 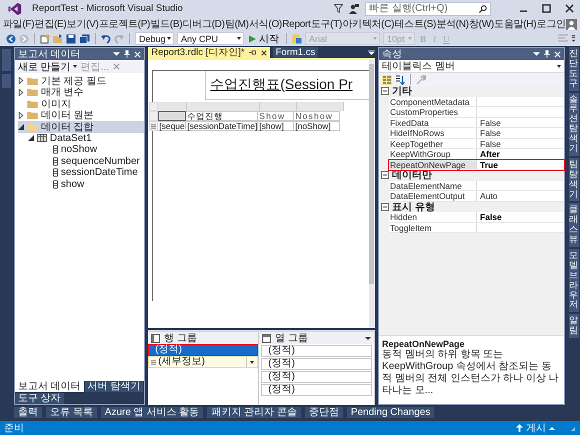 I want to click on tree-item: DataSet1, so click(x=86, y=138).